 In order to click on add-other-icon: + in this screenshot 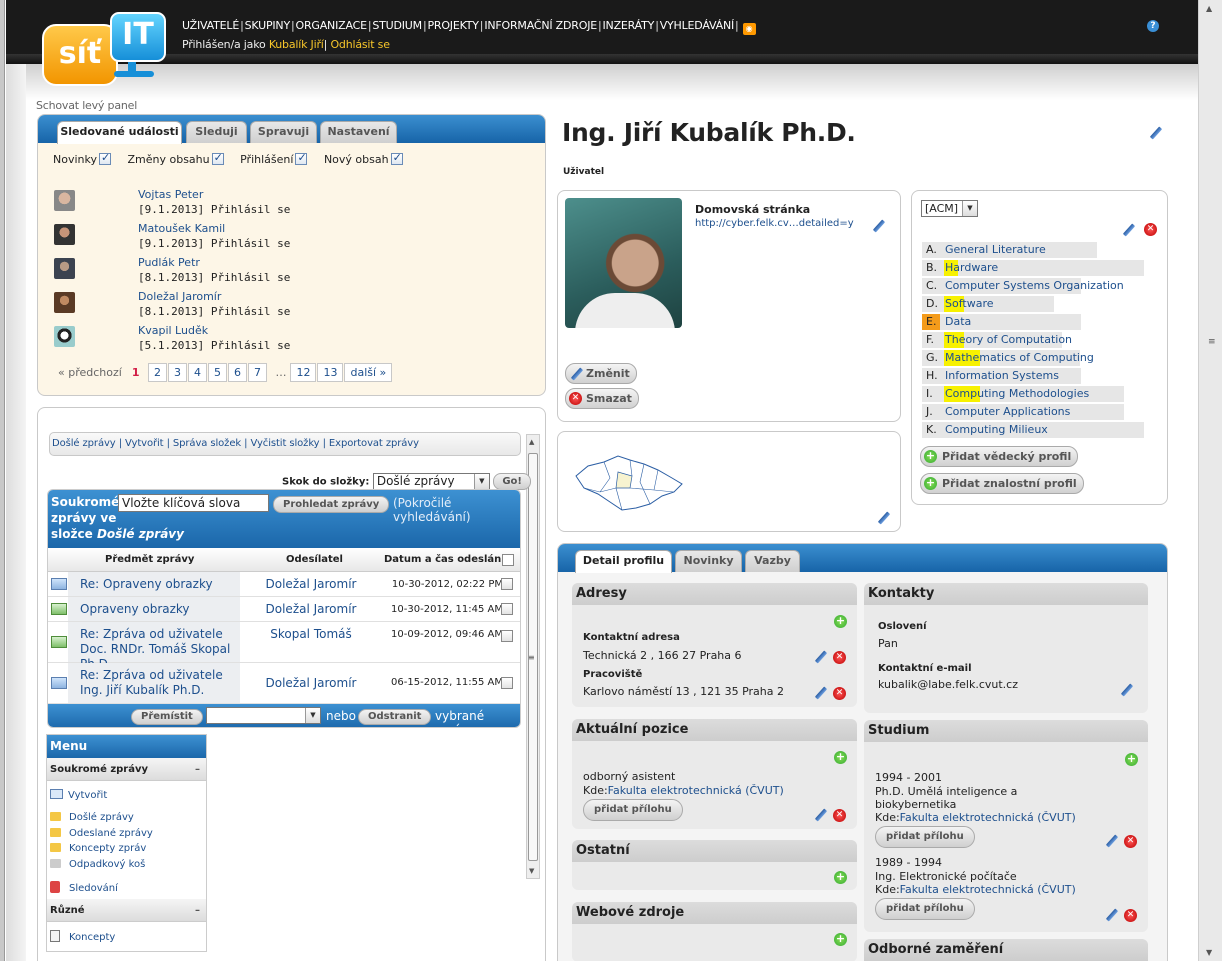, I will do `click(840, 877)`.